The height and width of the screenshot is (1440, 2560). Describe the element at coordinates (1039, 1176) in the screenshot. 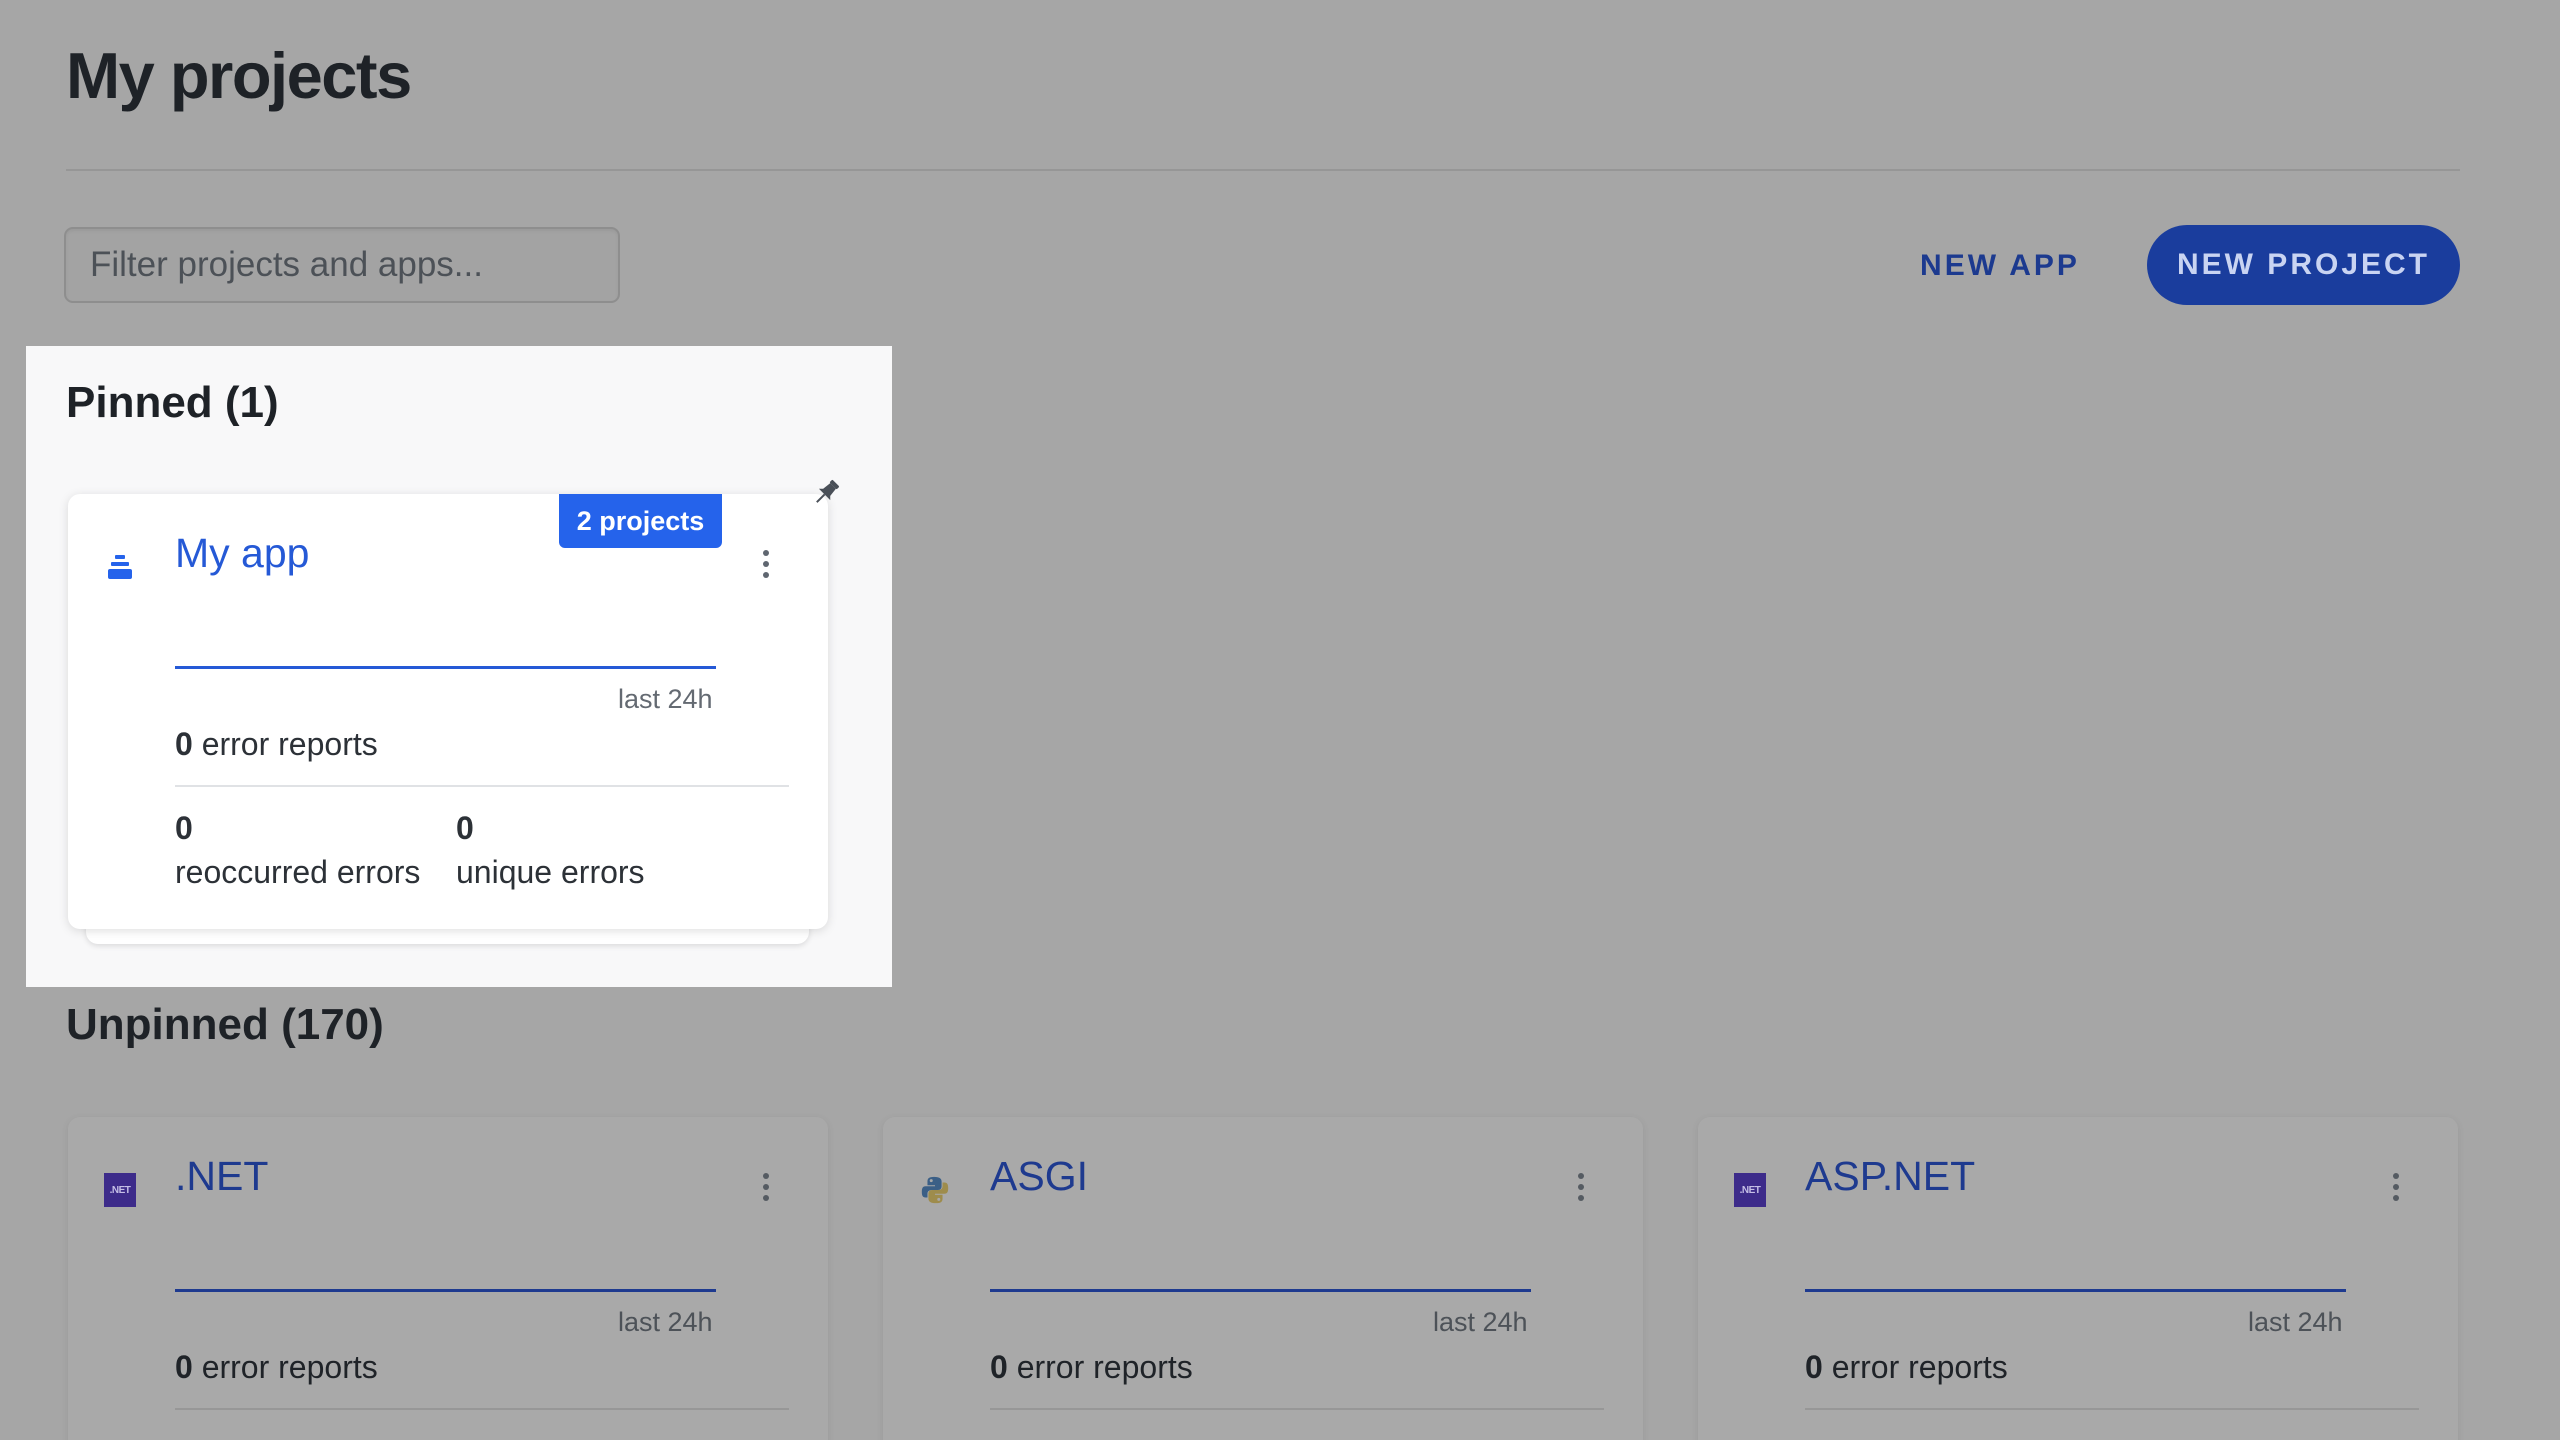

I see `card-title-link: ASGI` at that location.